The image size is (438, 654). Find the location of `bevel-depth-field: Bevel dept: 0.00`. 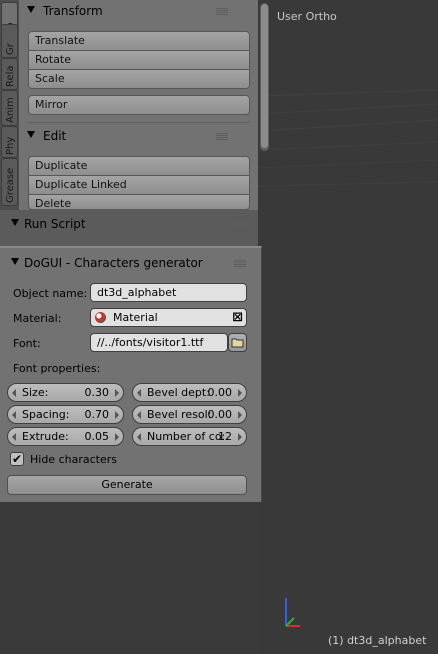

bevel-depth-field: Bevel dept: 0.00 is located at coordinates (189, 392).